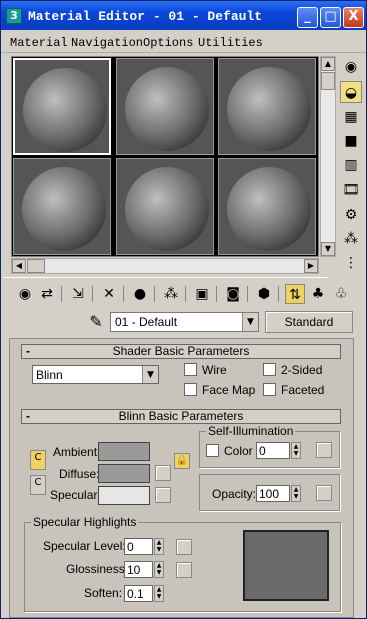  What do you see at coordinates (78, 294) in the screenshot?
I see `assign-to-selection-icon: ⇲` at bounding box center [78, 294].